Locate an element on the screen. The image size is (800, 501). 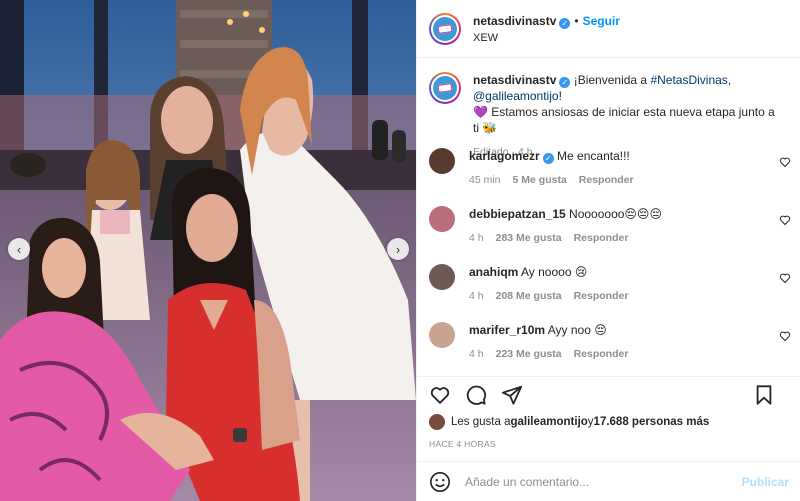
chevron-left-icon: ‹ is located at coordinates (19, 249).